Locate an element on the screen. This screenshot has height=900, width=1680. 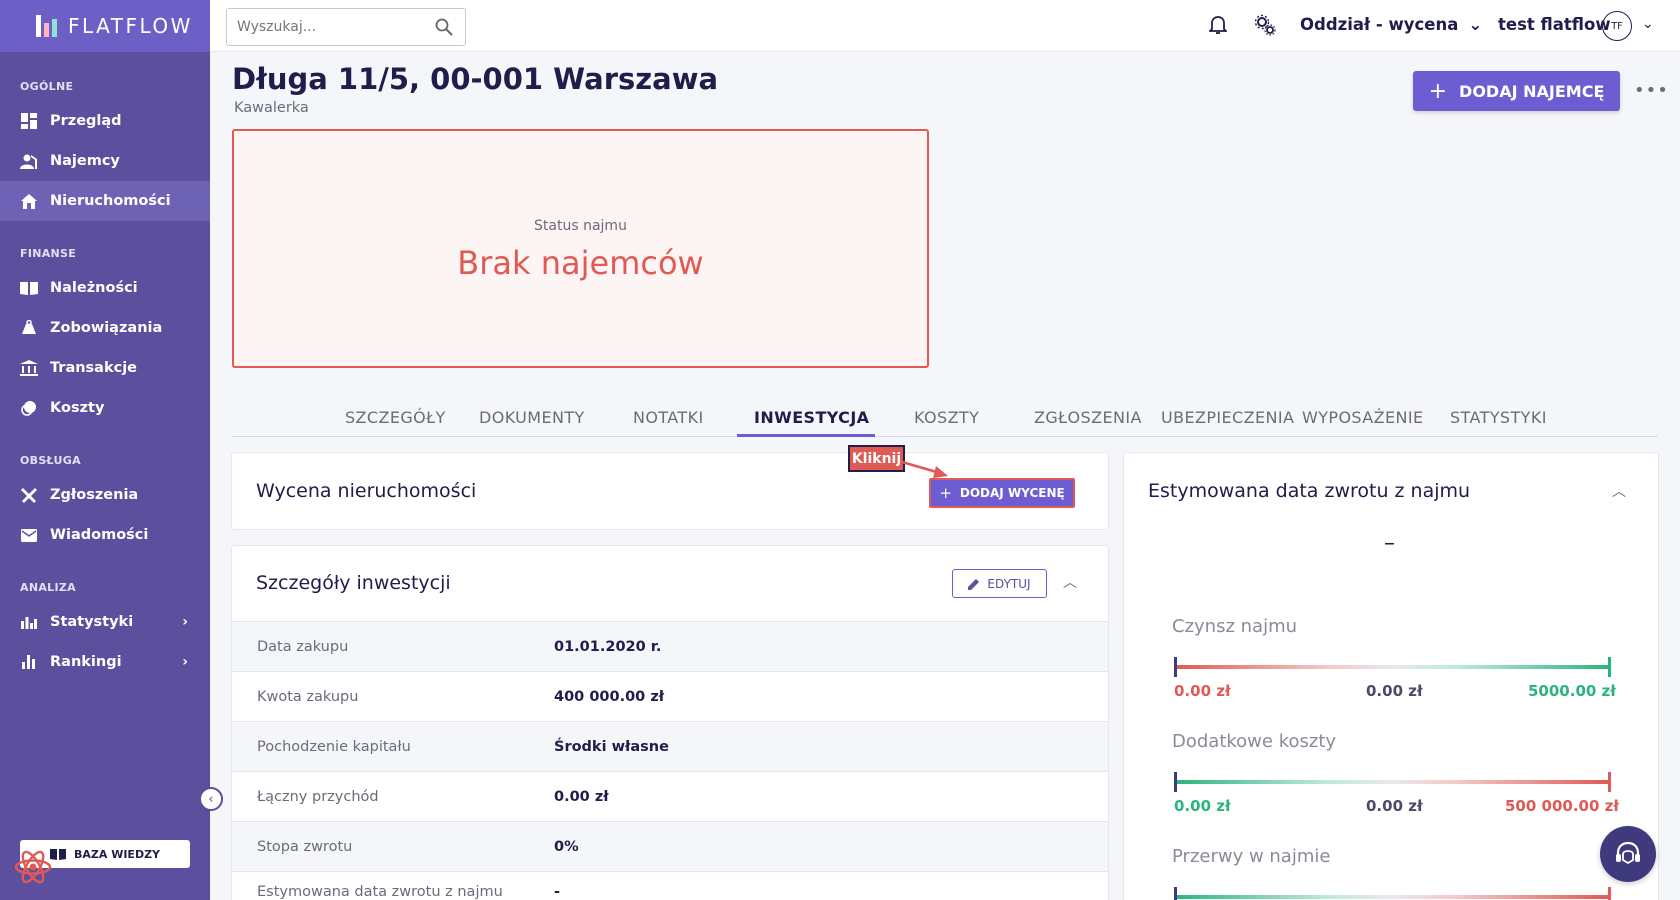
row-label: Data zakupu is located at coordinates (303, 646).